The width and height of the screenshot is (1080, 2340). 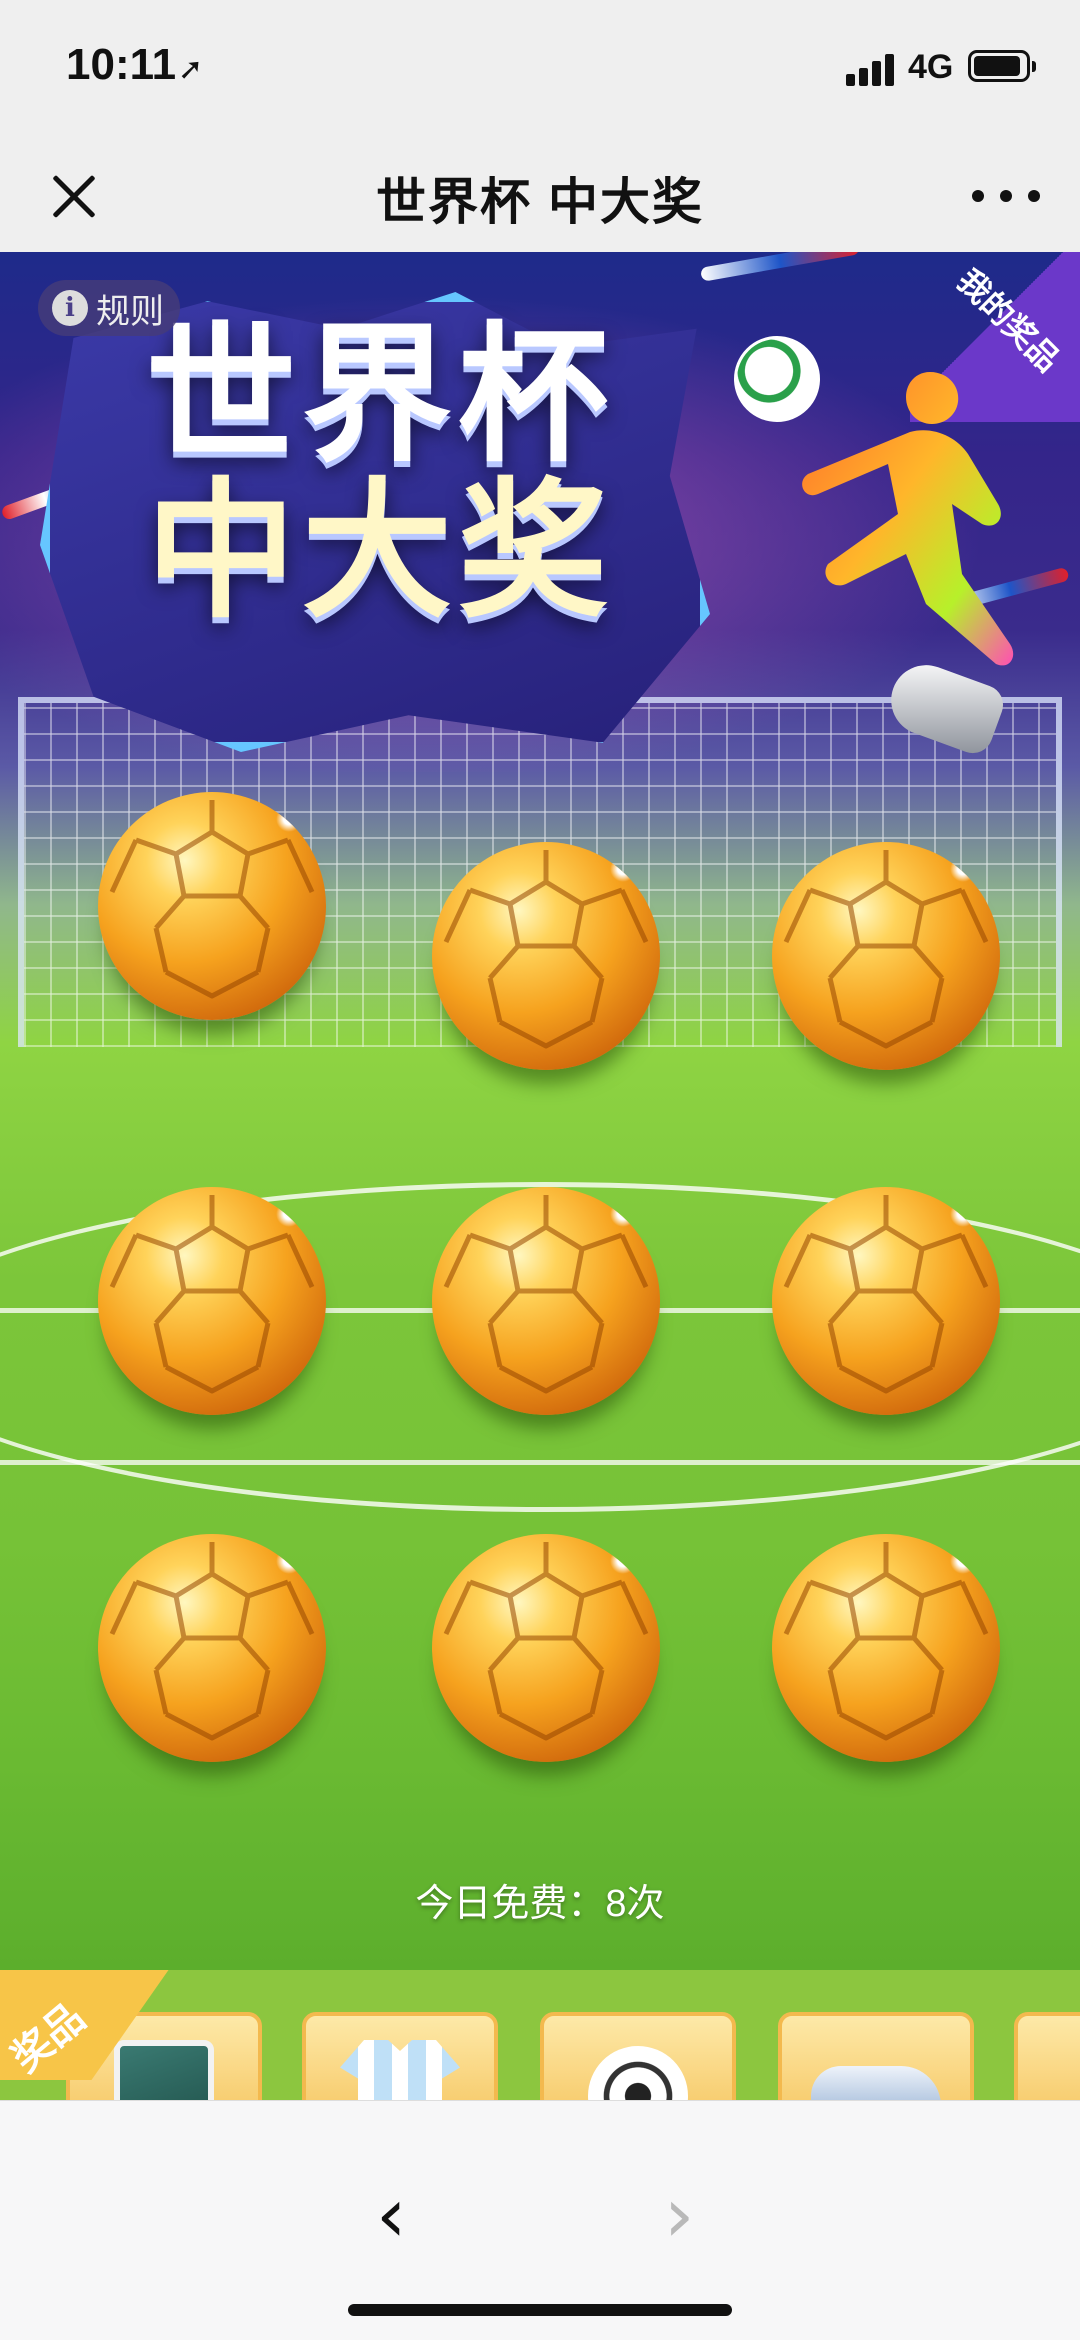 What do you see at coordinates (78, 196) in the screenshot?
I see `close-button` at bounding box center [78, 196].